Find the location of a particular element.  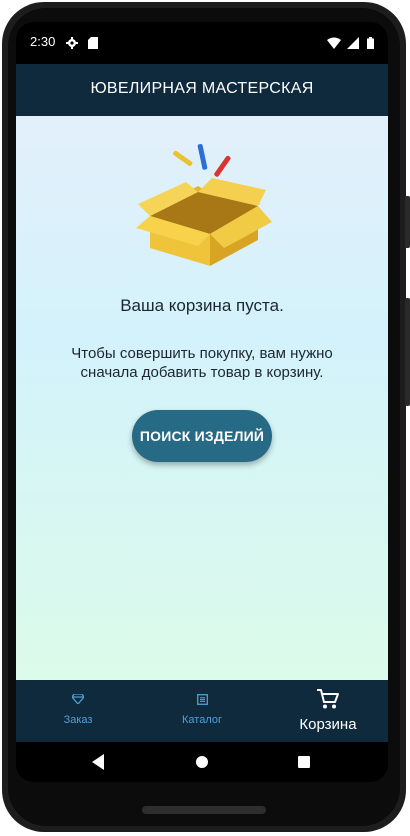

back-icon is located at coordinates (98, 762).